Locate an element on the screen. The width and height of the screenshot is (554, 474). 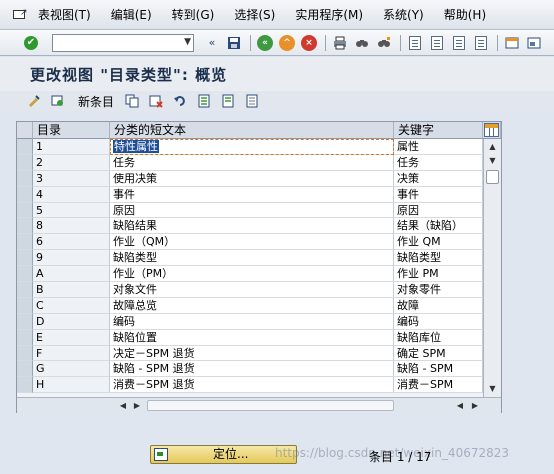
scroll-left-icon: ◀ is located at coordinates (123, 405).